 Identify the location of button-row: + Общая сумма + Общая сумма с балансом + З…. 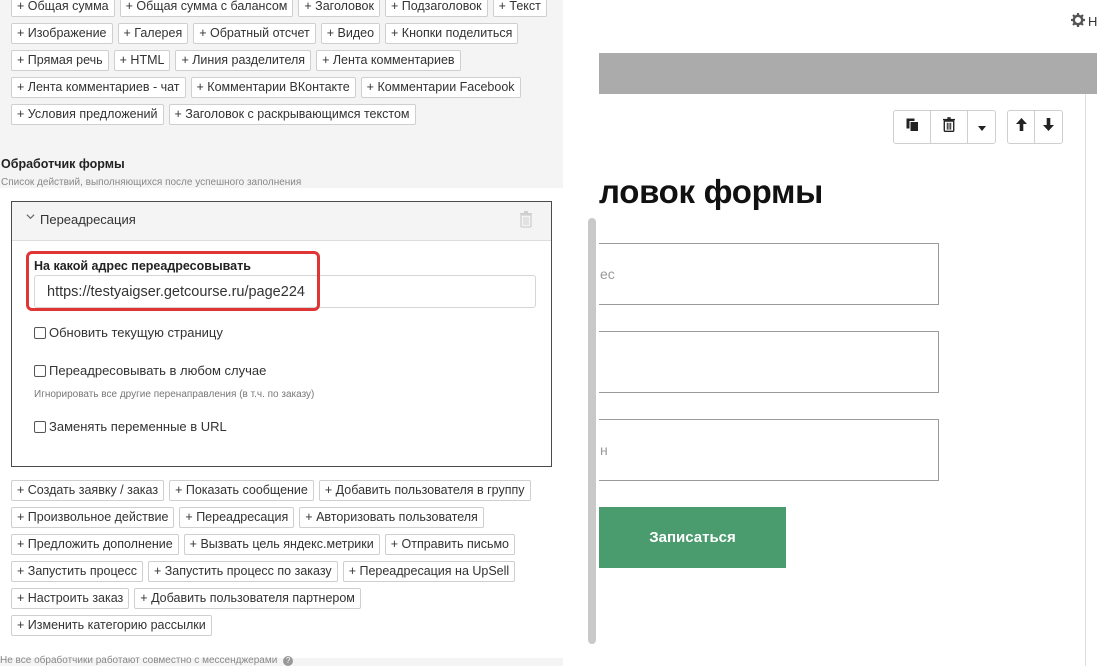
(283, 9).